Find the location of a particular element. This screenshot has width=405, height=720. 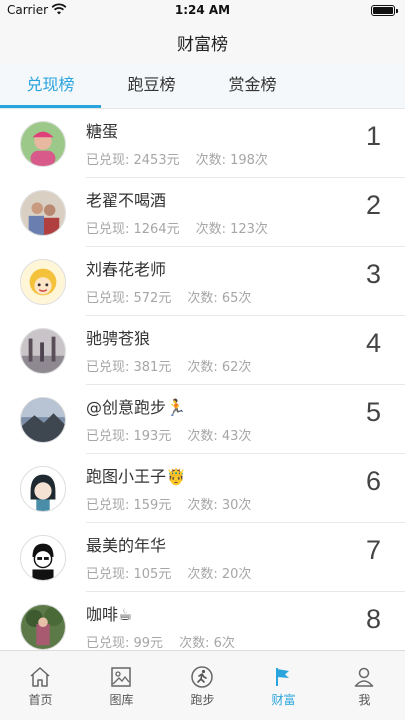

cashed-amount: 已兑现: 105元 is located at coordinates (129, 574).